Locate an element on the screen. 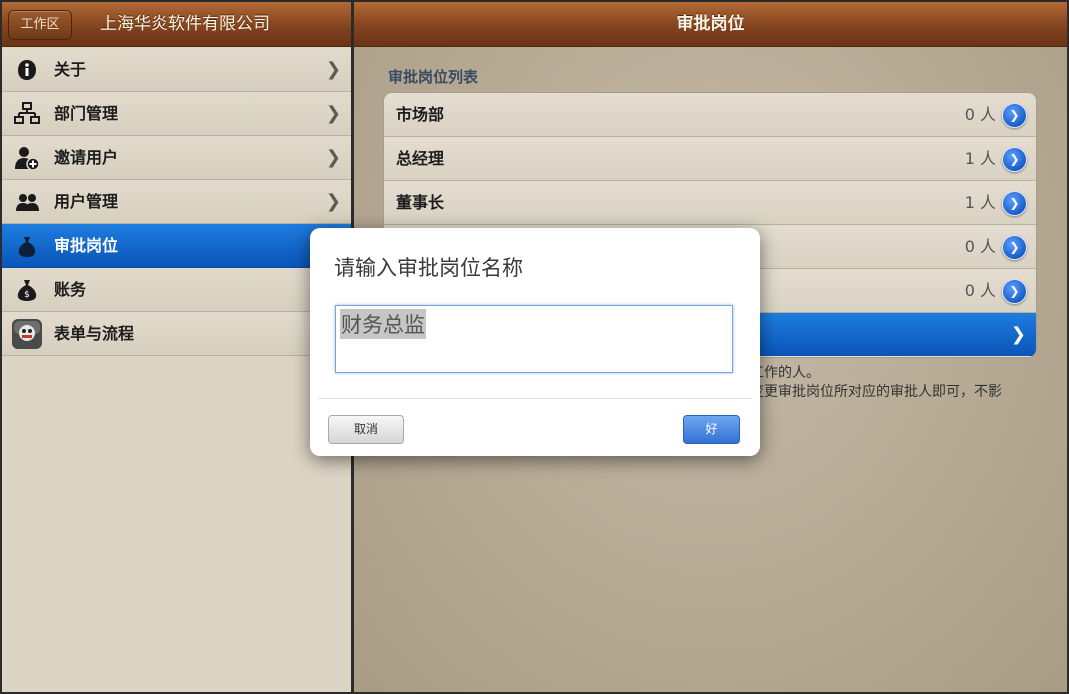 The height and width of the screenshot is (694, 1069). divider is located at coordinates (535, 398).